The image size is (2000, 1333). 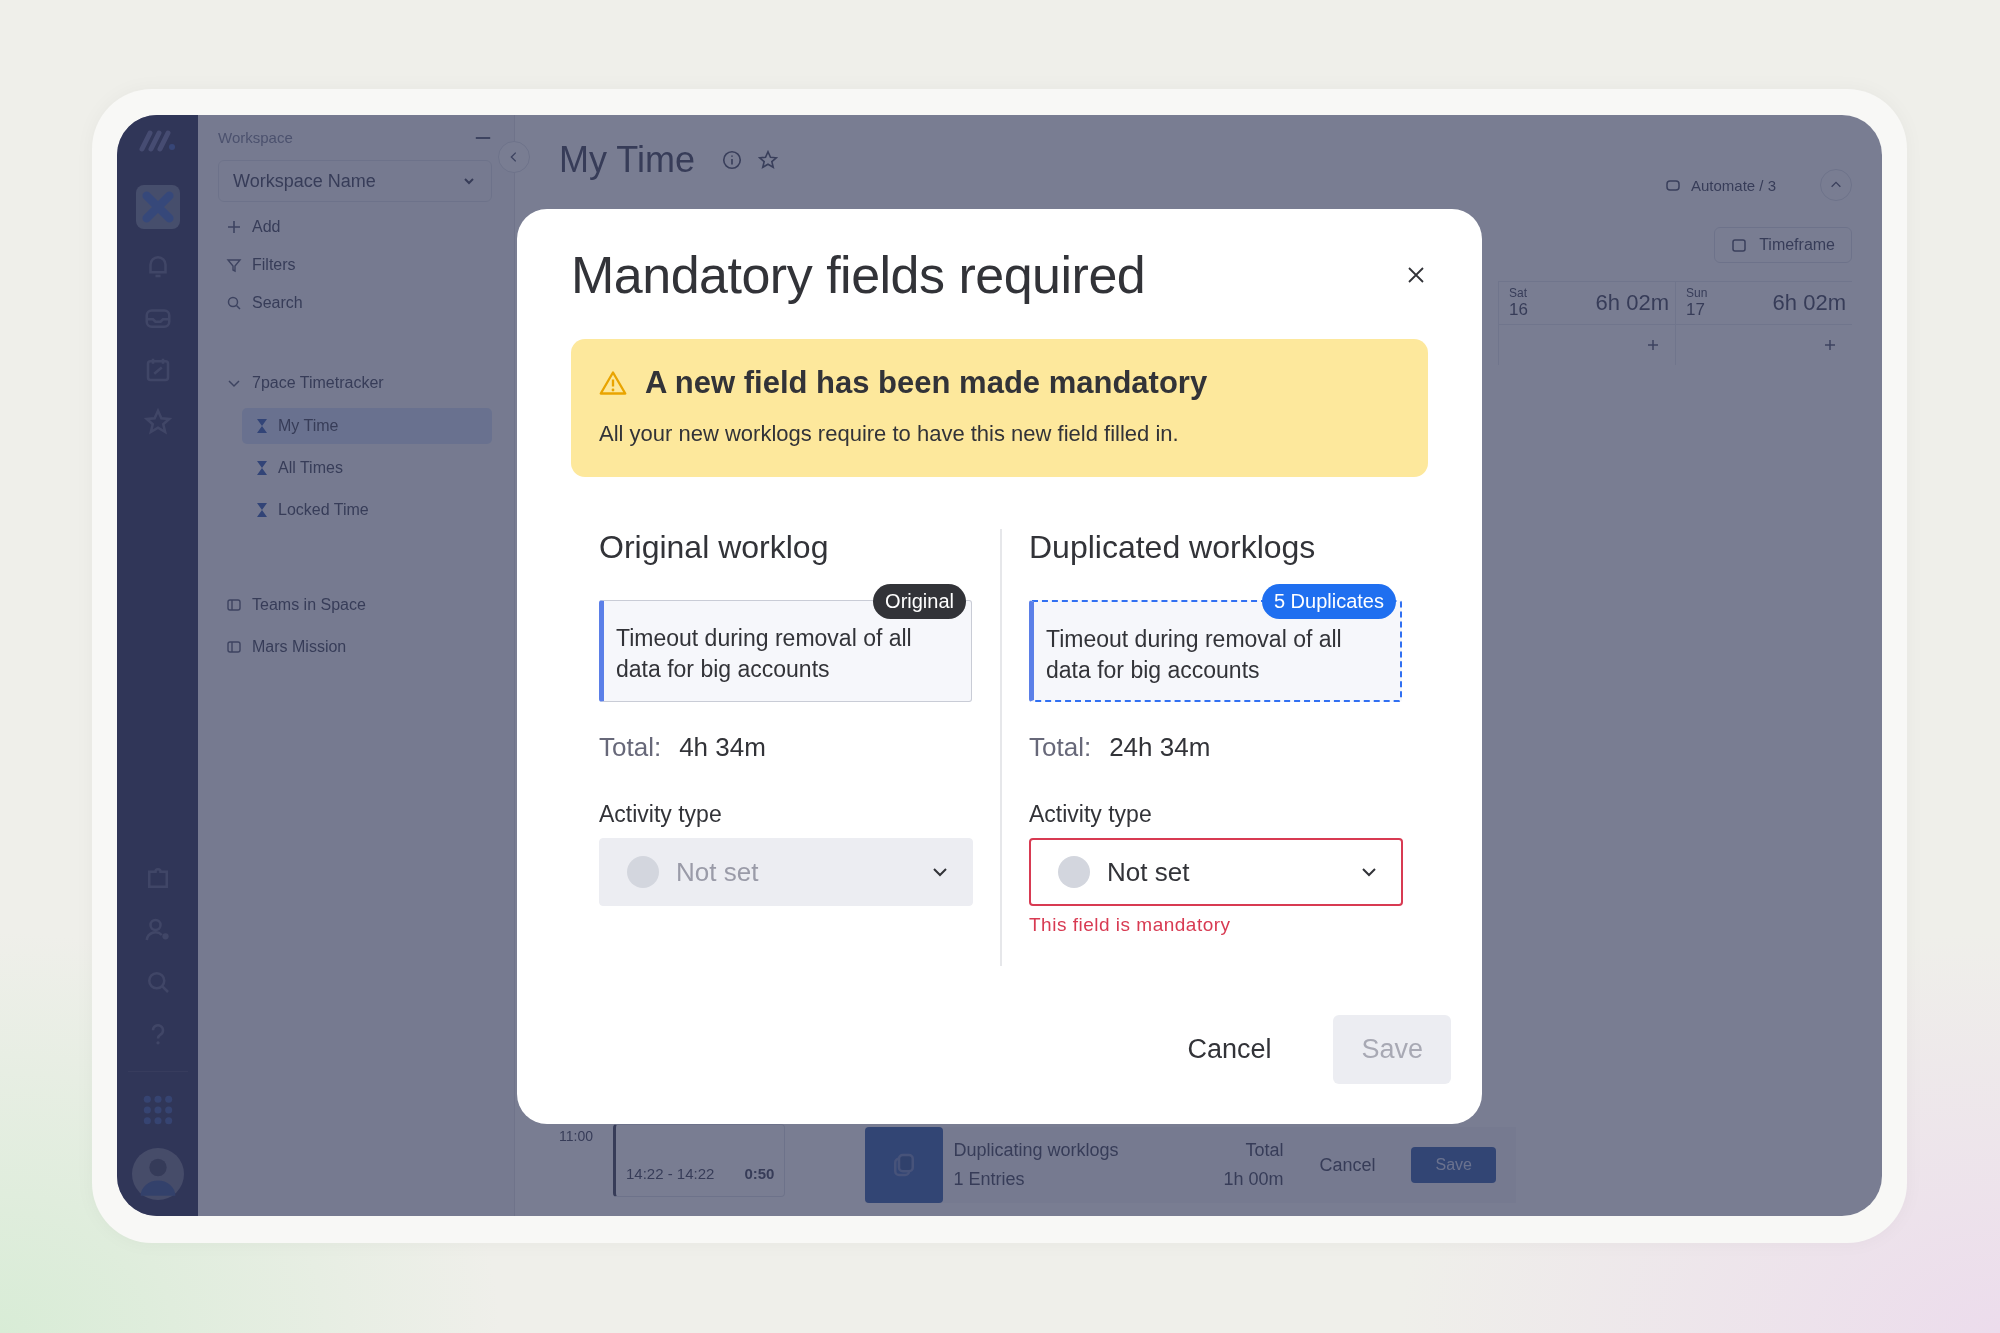 I want to click on automate-button: Automate / 3, so click(x=1720, y=185).